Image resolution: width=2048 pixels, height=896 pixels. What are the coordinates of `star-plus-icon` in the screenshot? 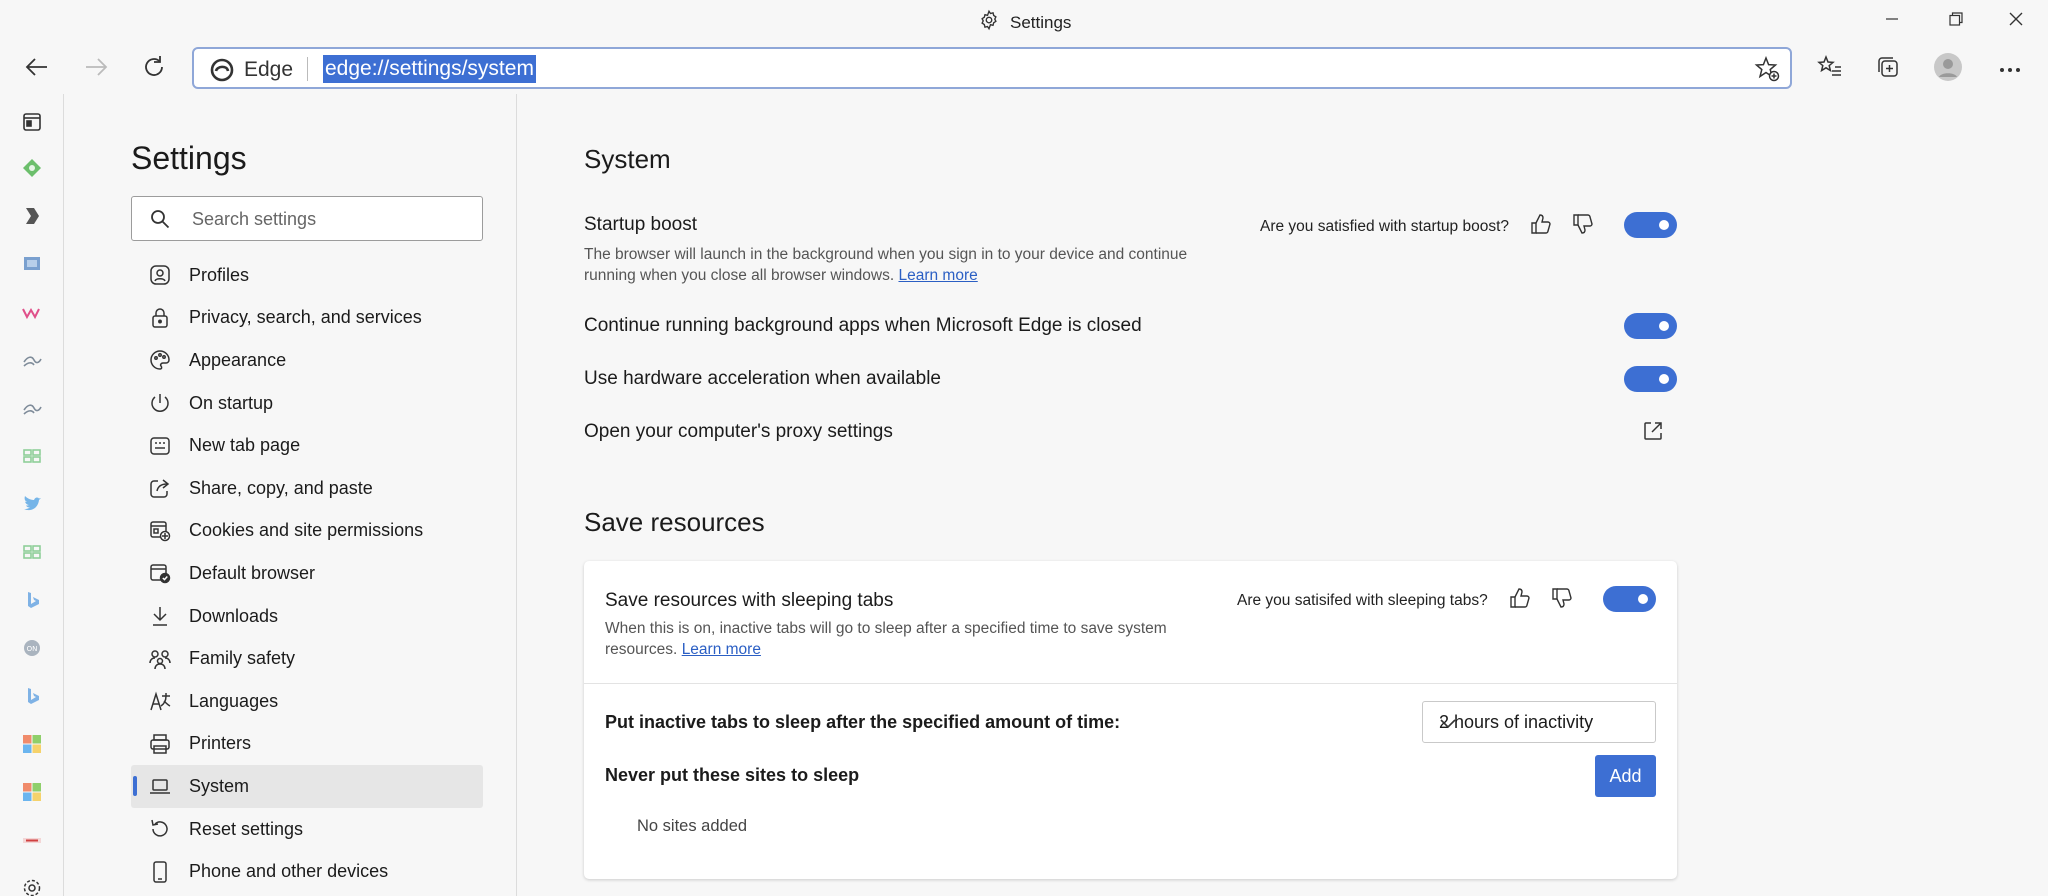 It's located at (1767, 71).